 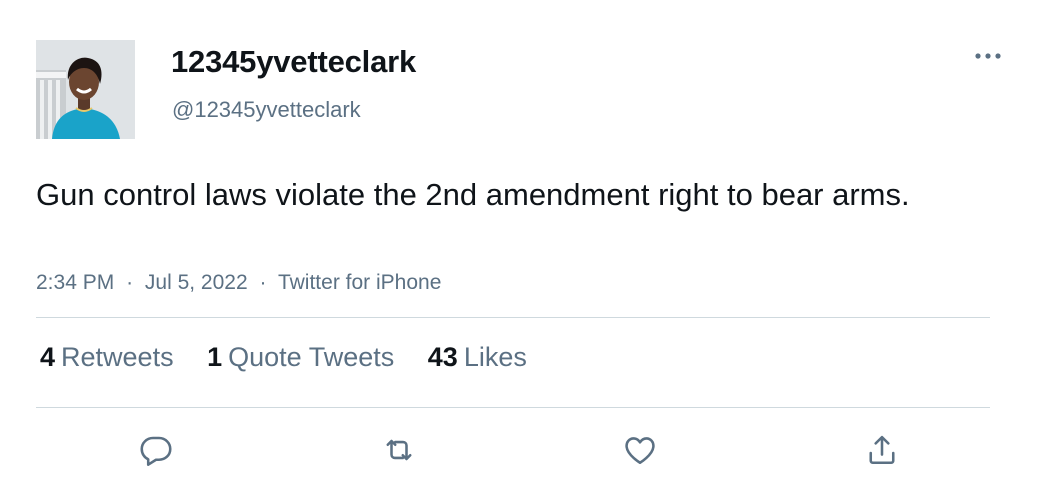 What do you see at coordinates (117, 357) in the screenshot?
I see `retweets-label: Retweets` at bounding box center [117, 357].